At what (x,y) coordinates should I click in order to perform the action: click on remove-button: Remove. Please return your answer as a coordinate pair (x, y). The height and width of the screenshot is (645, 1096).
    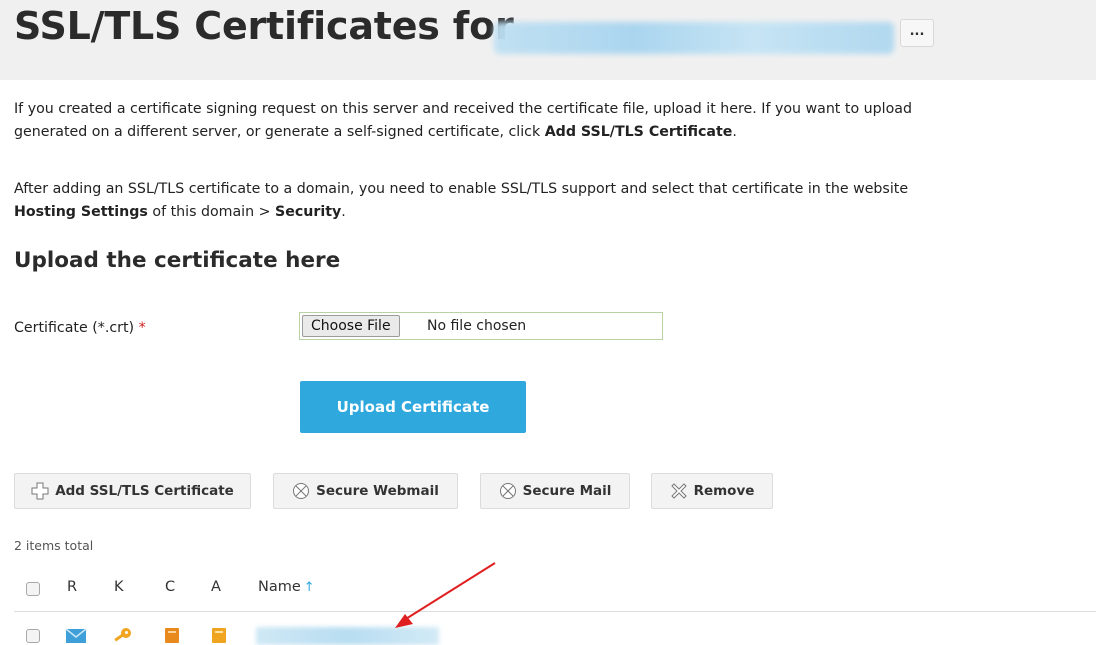
    Looking at the image, I should click on (712, 491).